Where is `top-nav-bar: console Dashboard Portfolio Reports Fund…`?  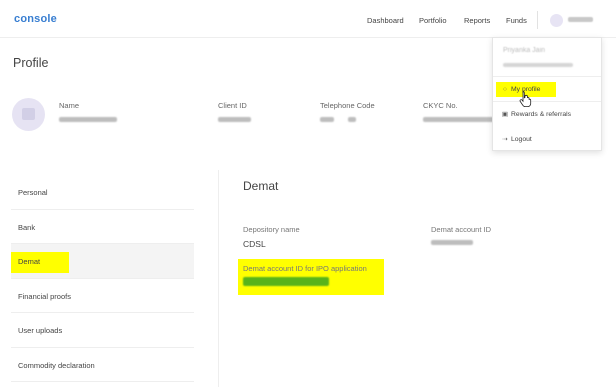 top-nav-bar: console Dashboard Portfolio Reports Fund… is located at coordinates (308, 19).